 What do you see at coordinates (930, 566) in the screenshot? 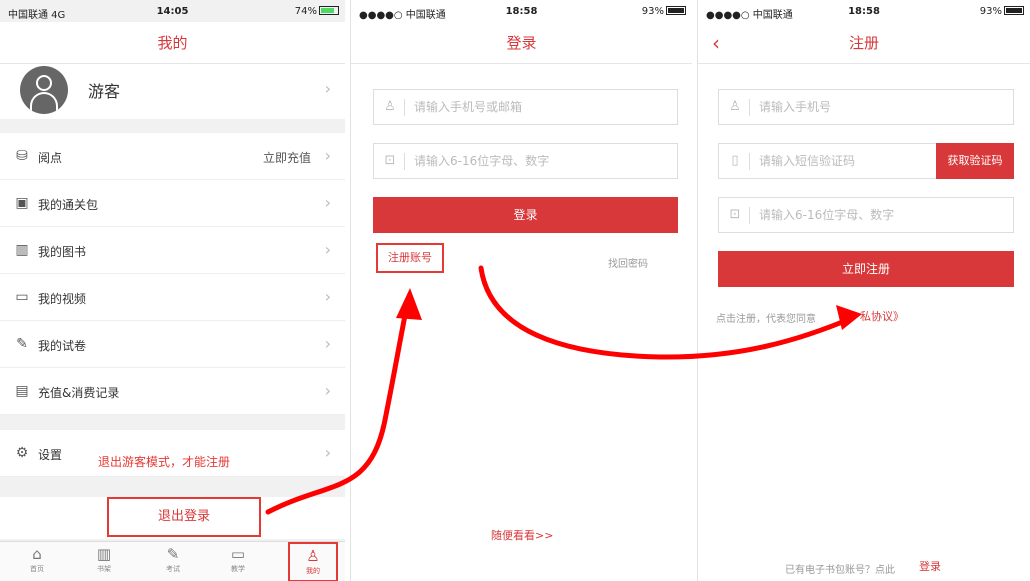
I see `footer-login-link: 登录` at bounding box center [930, 566].